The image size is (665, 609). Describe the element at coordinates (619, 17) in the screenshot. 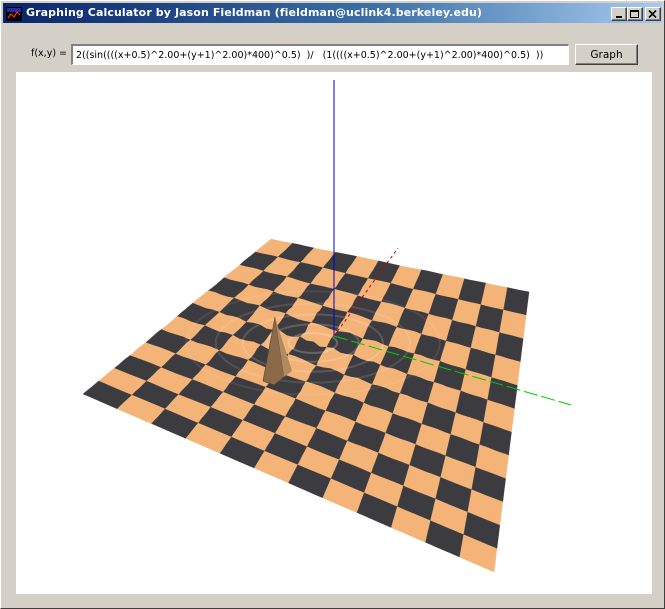

I see `minimize-icon` at that location.